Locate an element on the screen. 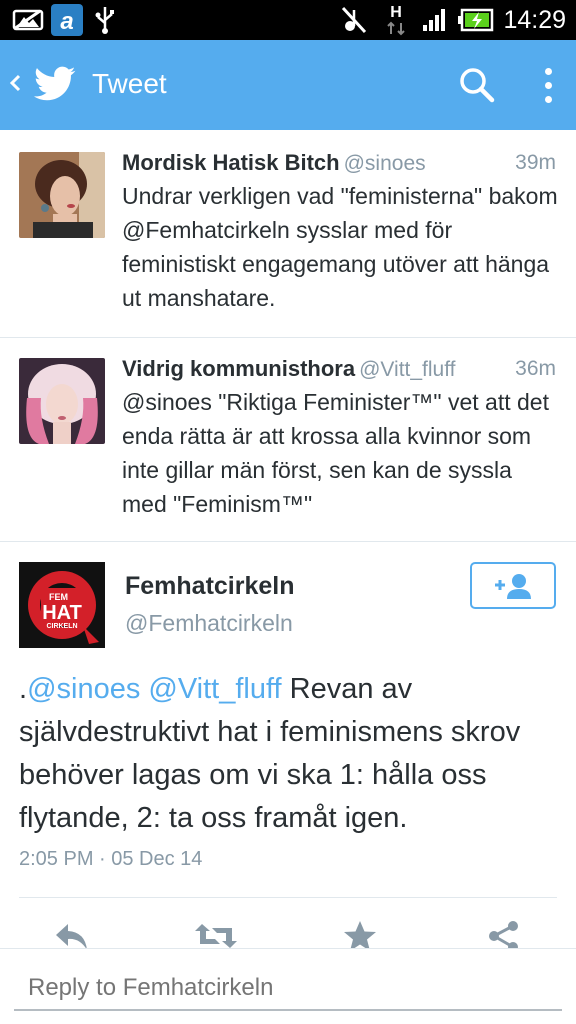  app-a-icon: a is located at coordinates (67, 20).